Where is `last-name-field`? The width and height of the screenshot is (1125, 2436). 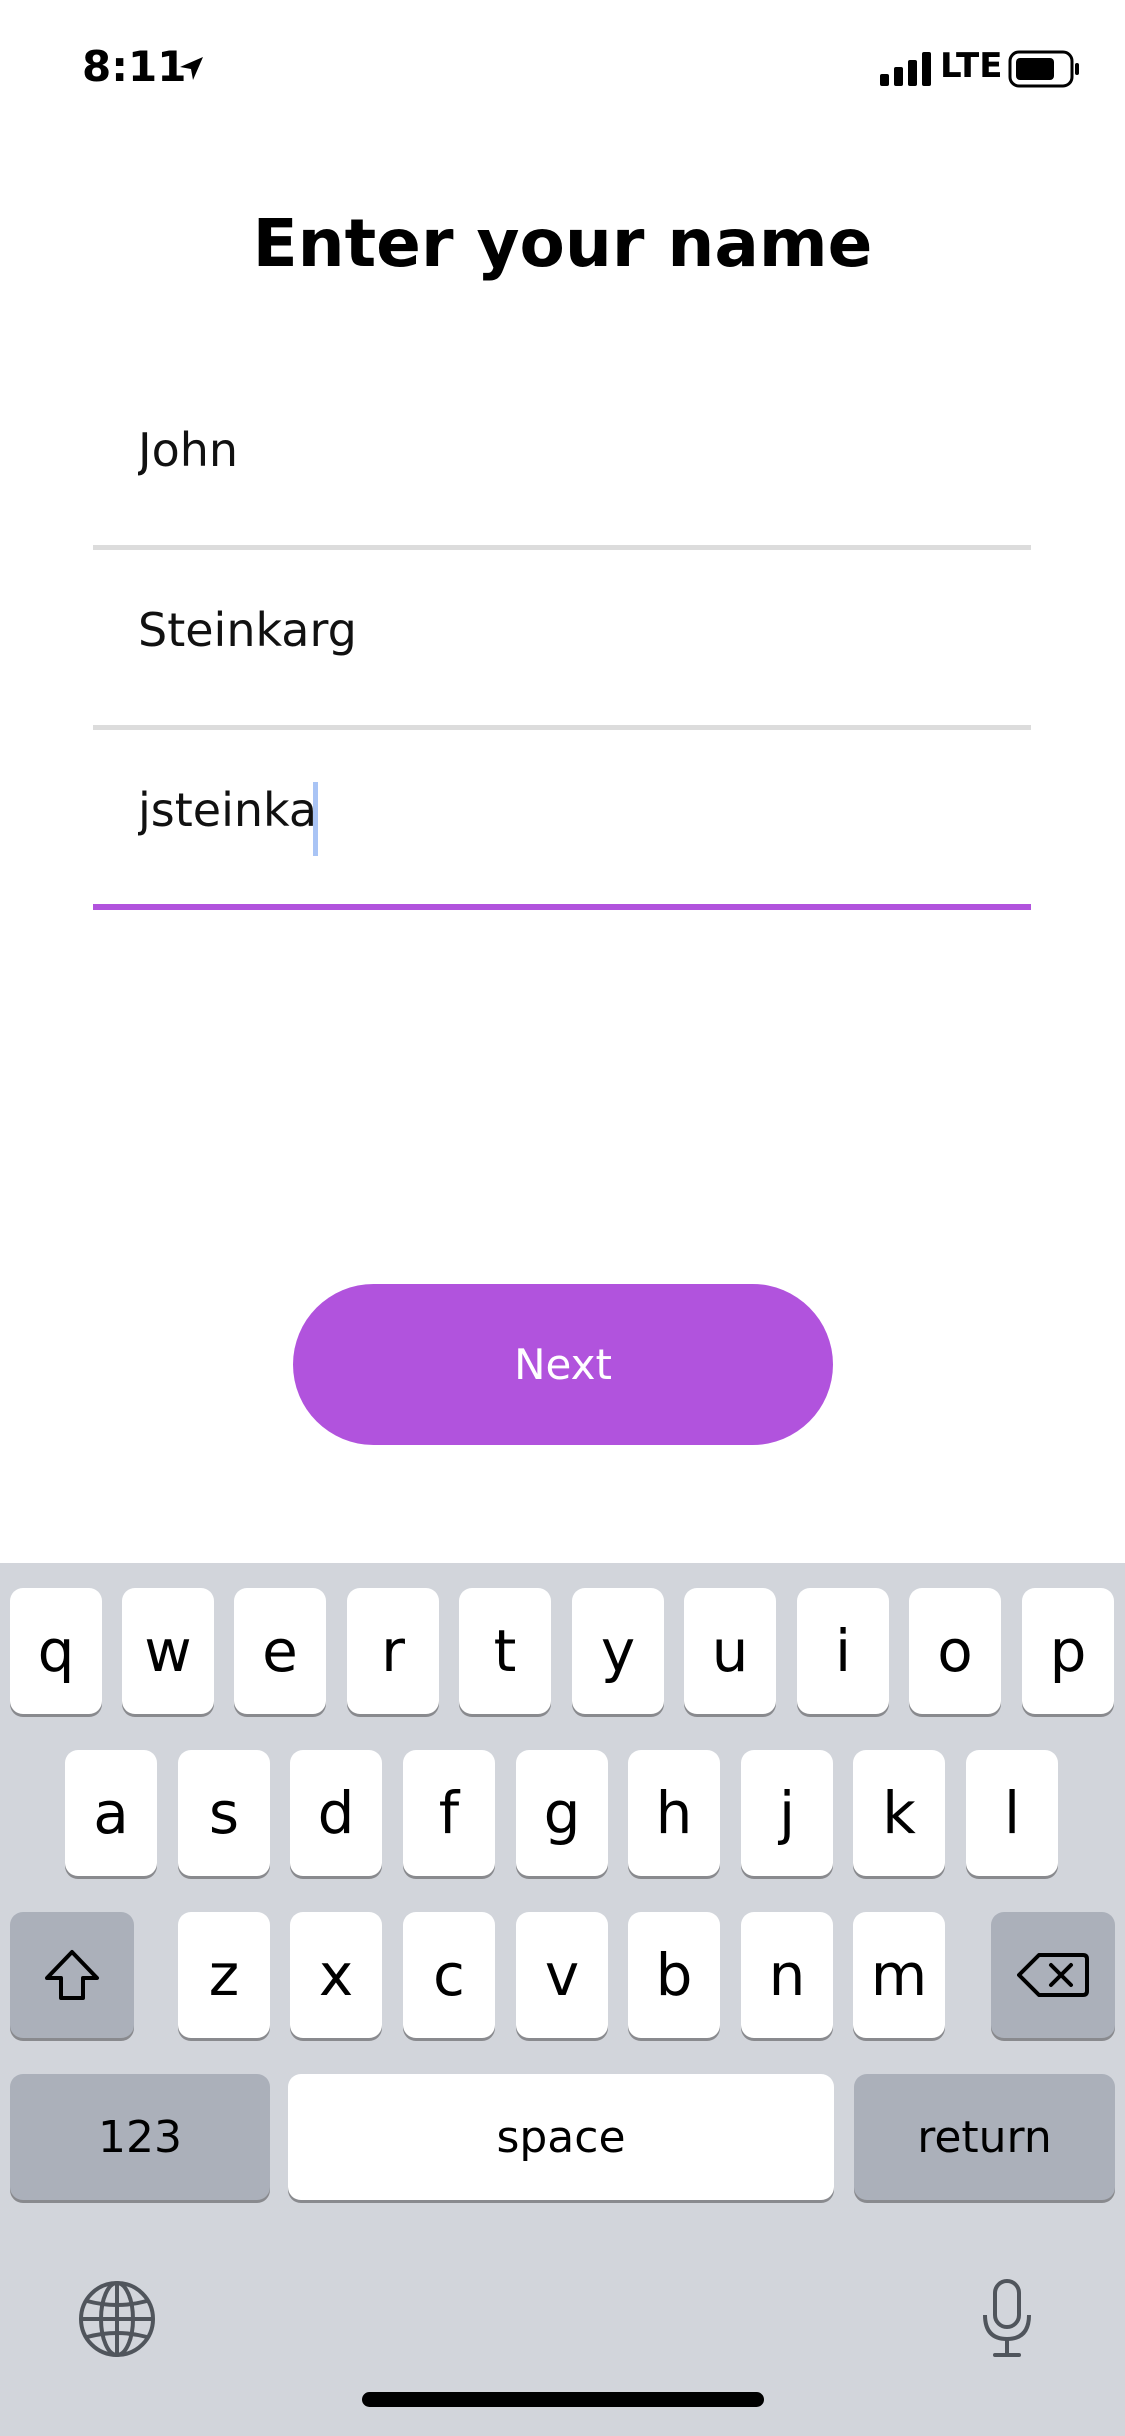 last-name-field is located at coordinates (562, 640).